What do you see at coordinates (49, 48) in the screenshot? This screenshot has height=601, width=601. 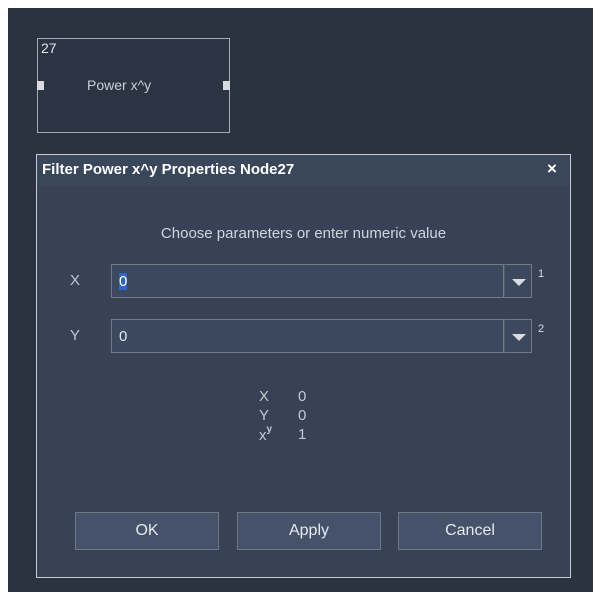 I see `node-id: 27` at bounding box center [49, 48].